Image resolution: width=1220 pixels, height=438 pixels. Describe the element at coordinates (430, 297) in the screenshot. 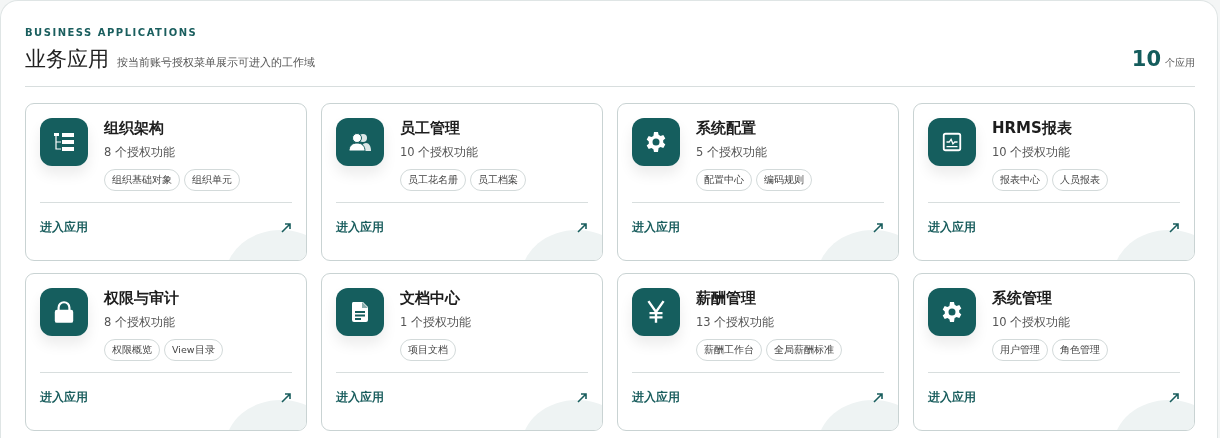

I see `app-name: 文档中心` at that location.